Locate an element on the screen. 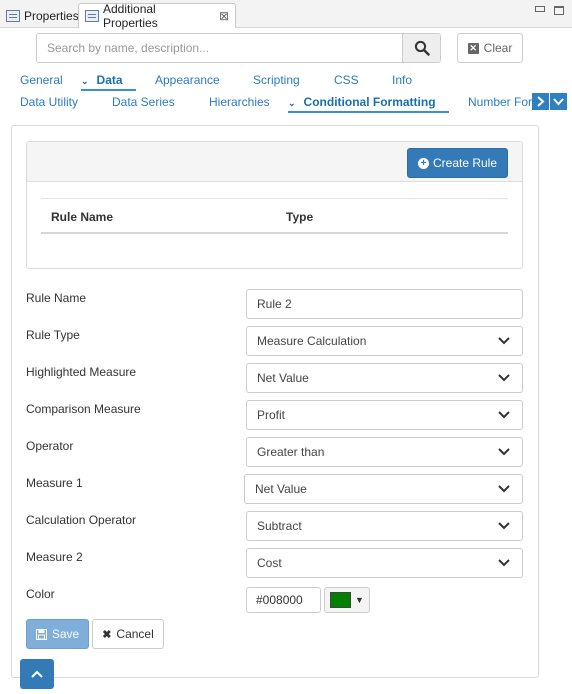  additional-properties-view-icon is located at coordinates (92, 16).